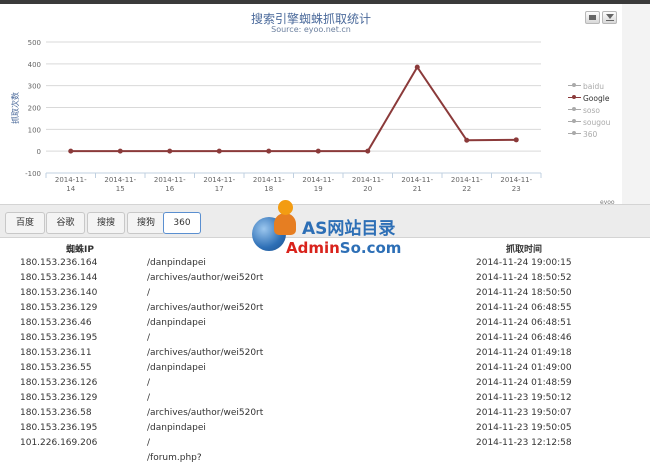 Image resolution: width=650 pixels, height=466 pixels. Describe the element at coordinates (106, 223) in the screenshot. I see `tab-搜搜: 搜搜` at that location.